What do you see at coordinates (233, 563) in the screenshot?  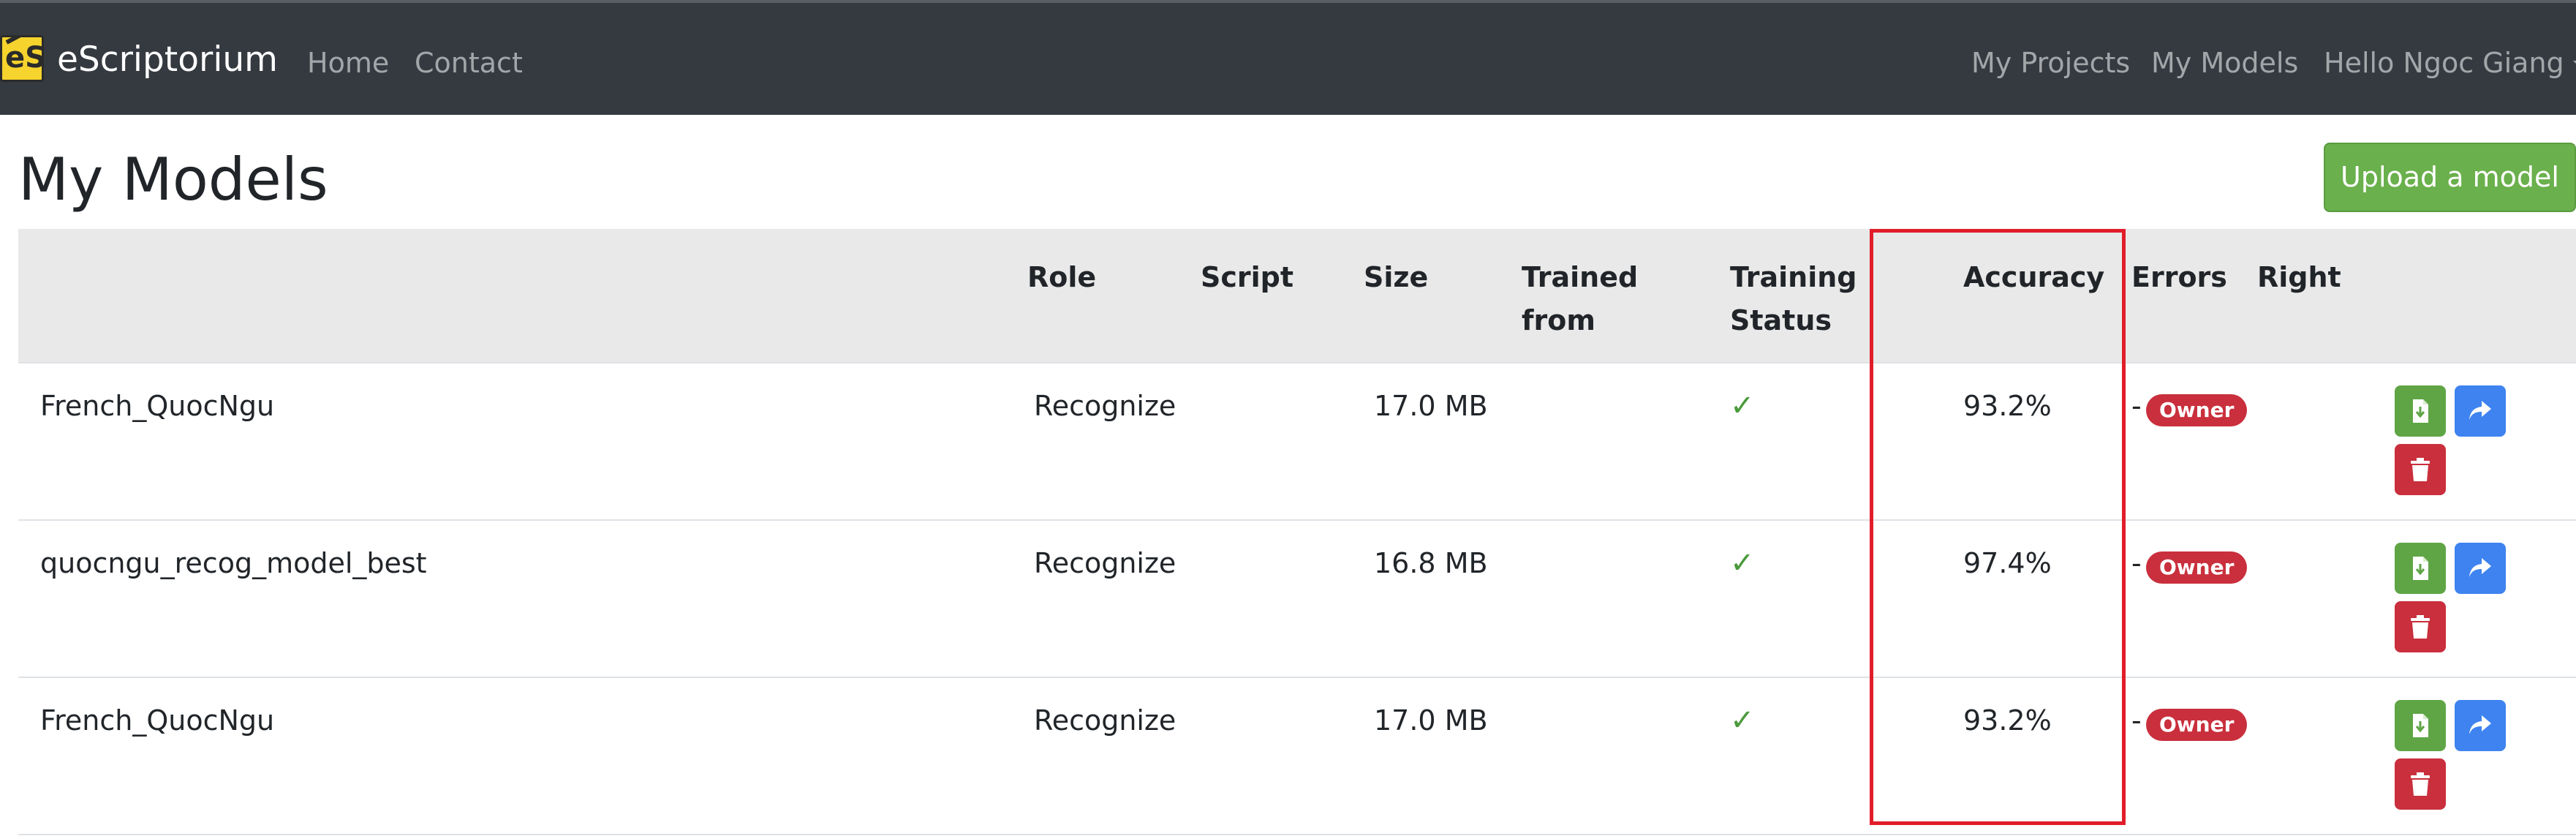 I see `model-name: quocngu_recog_model_best` at bounding box center [233, 563].